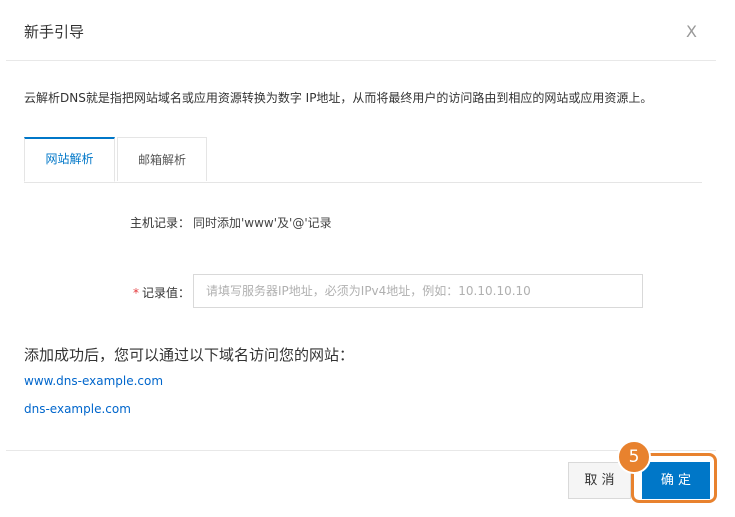 Image resolution: width=735 pixels, height=517 pixels. What do you see at coordinates (162, 159) in the screenshot?
I see `tab-email-dns: 邮箱解析` at bounding box center [162, 159].